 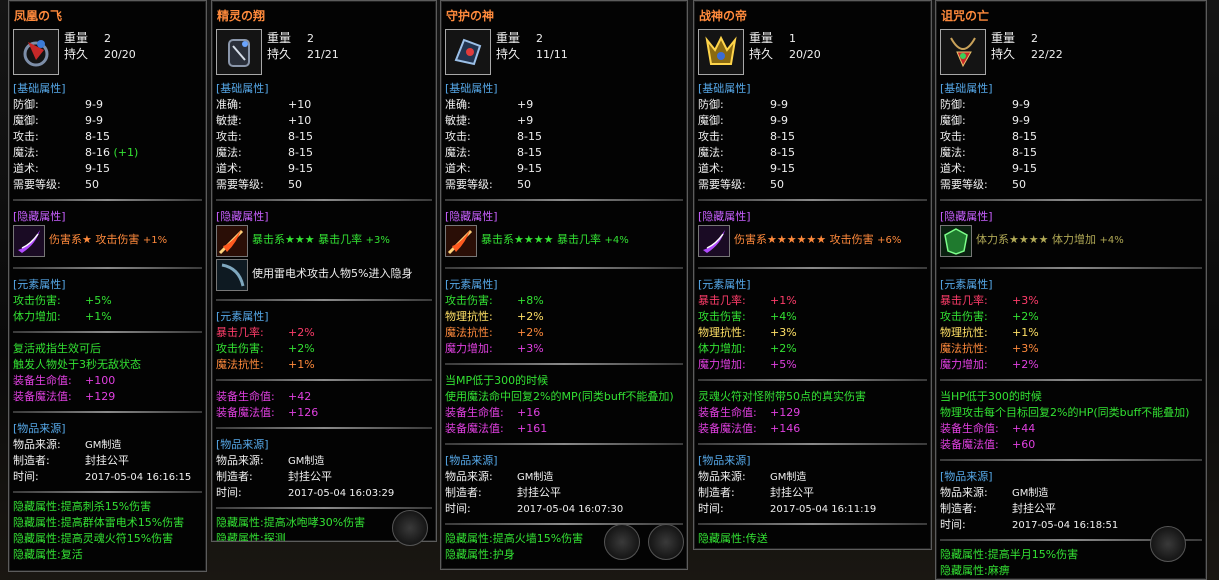 I want to click on gauntlet-icon, so click(x=468, y=52).